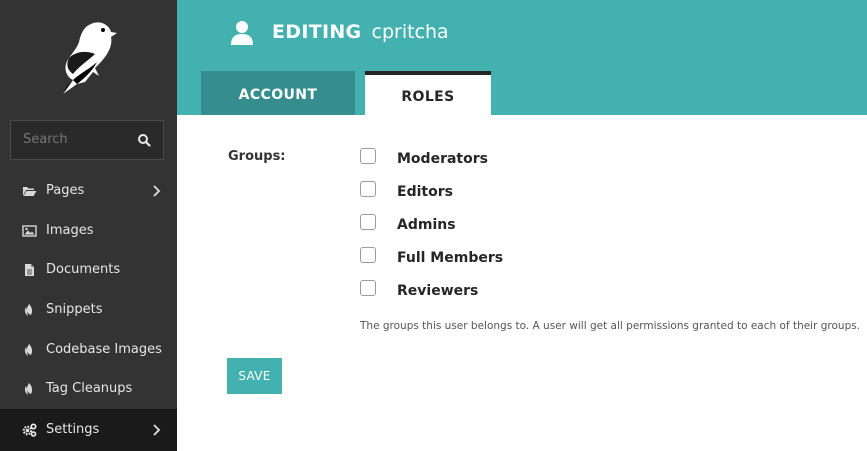 Image resolution: width=867 pixels, height=451 pixels. I want to click on sidebar-item-snippets: Snippets, so click(88, 310).